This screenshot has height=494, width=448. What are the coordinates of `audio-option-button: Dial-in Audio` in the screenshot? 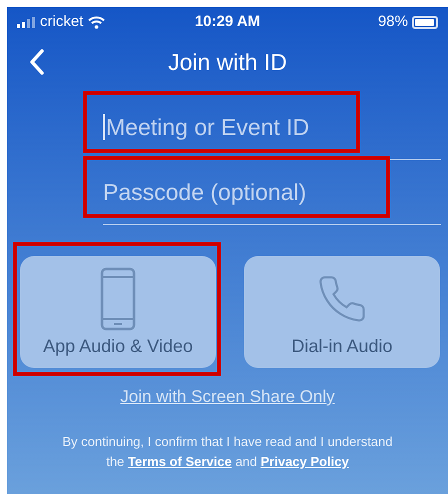 It's located at (342, 312).